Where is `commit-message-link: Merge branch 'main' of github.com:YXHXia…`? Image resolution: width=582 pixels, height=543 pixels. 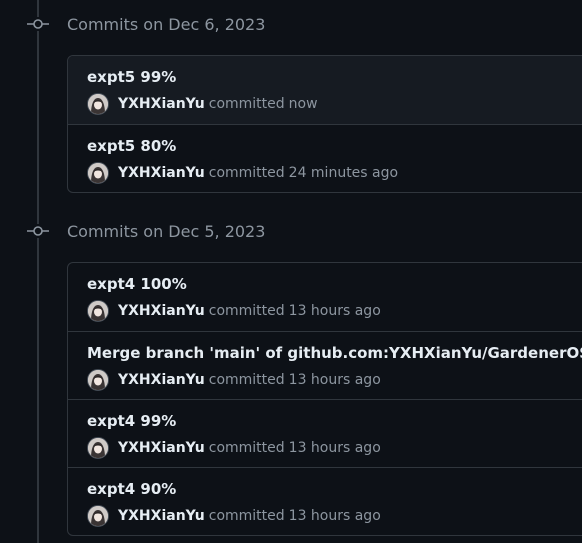
commit-message-link: Merge branch 'main' of github.com:YXHXia… is located at coordinates (334, 353).